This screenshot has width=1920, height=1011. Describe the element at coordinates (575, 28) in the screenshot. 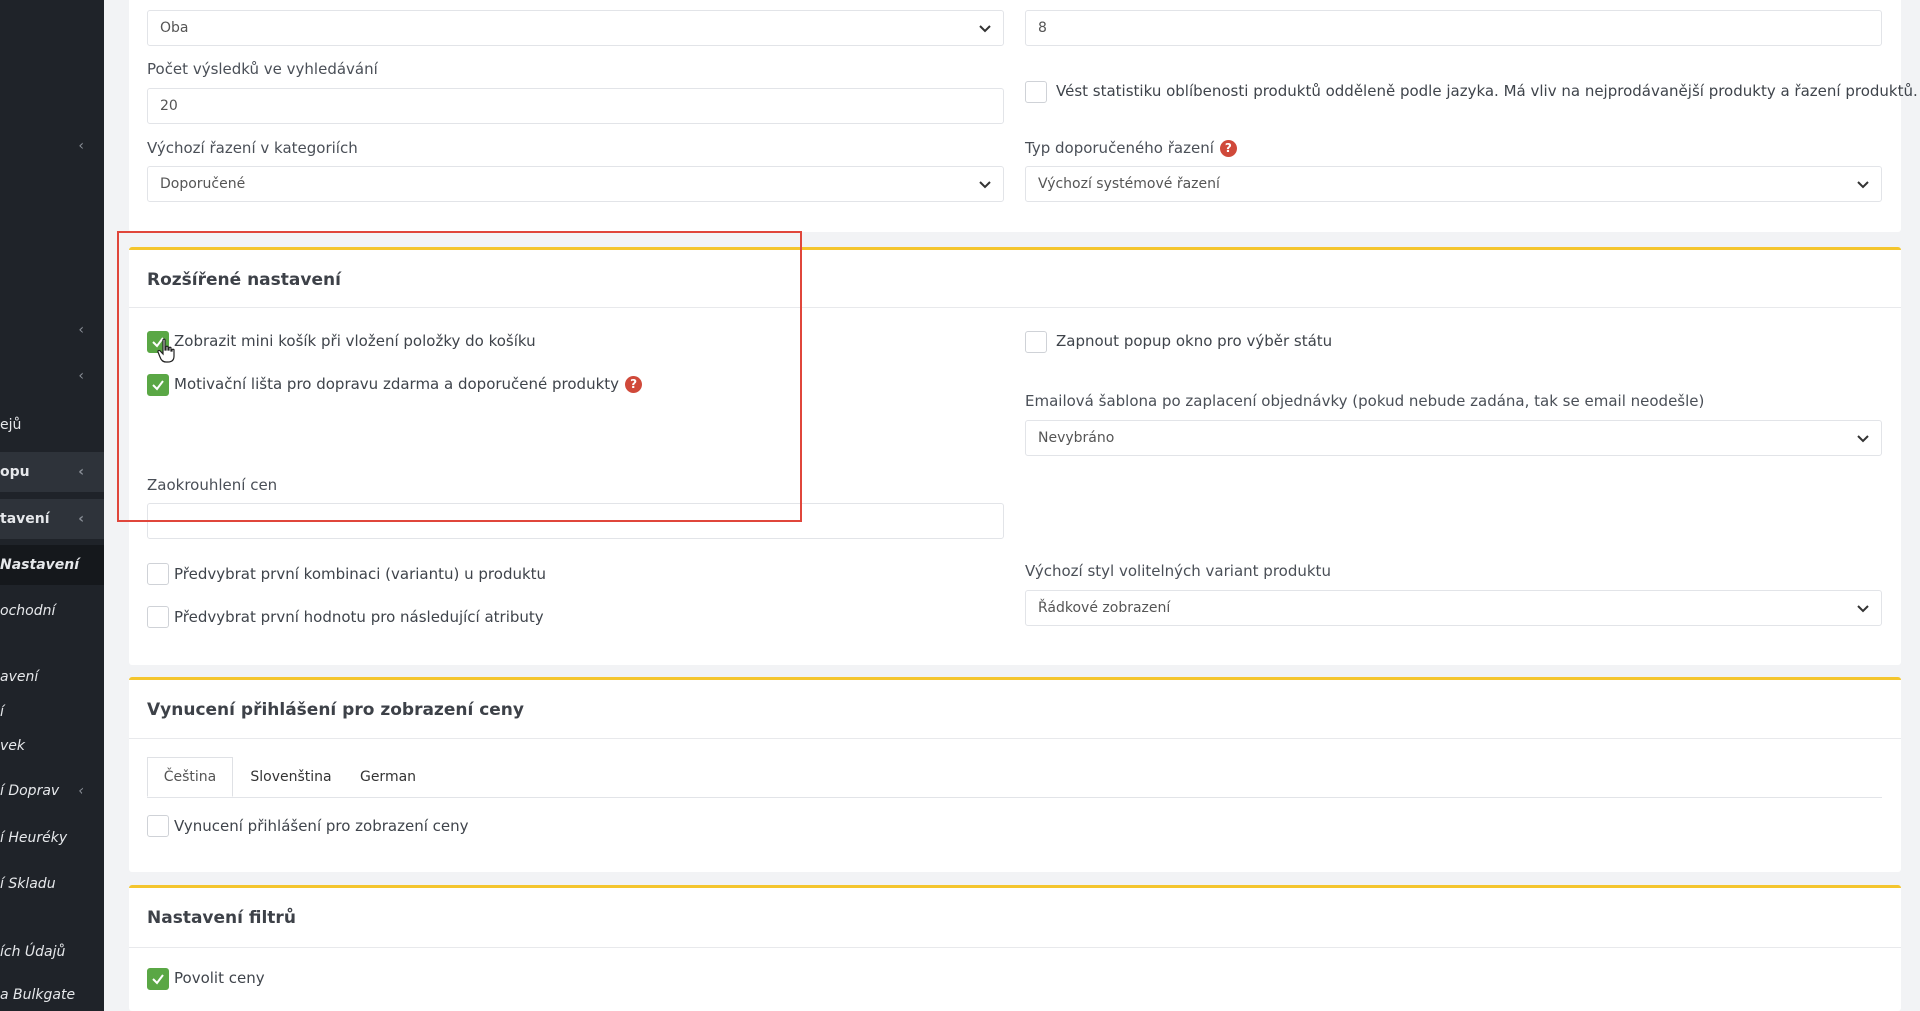

I see `search-type-select: Oba` at that location.